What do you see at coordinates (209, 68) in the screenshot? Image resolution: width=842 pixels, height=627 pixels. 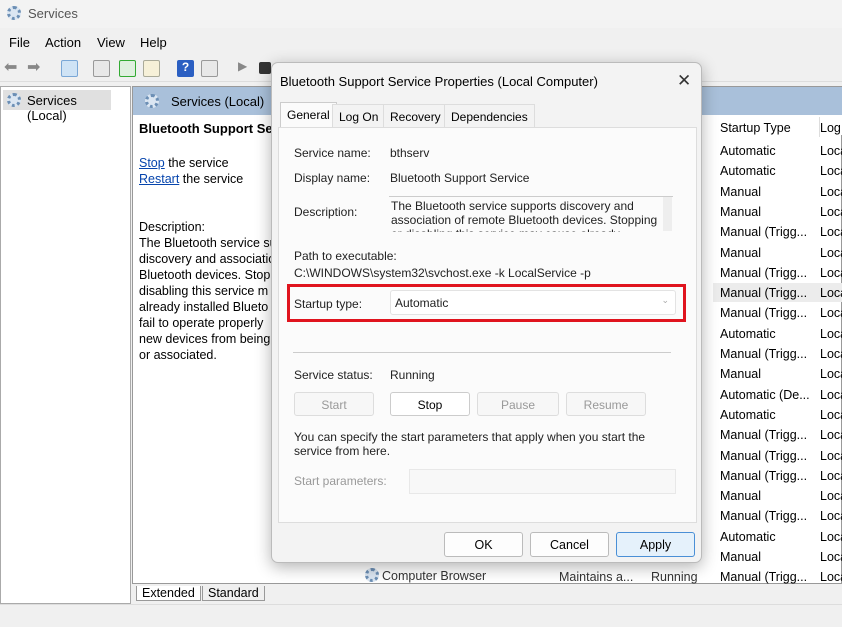 I see `action-pane-icon` at bounding box center [209, 68].